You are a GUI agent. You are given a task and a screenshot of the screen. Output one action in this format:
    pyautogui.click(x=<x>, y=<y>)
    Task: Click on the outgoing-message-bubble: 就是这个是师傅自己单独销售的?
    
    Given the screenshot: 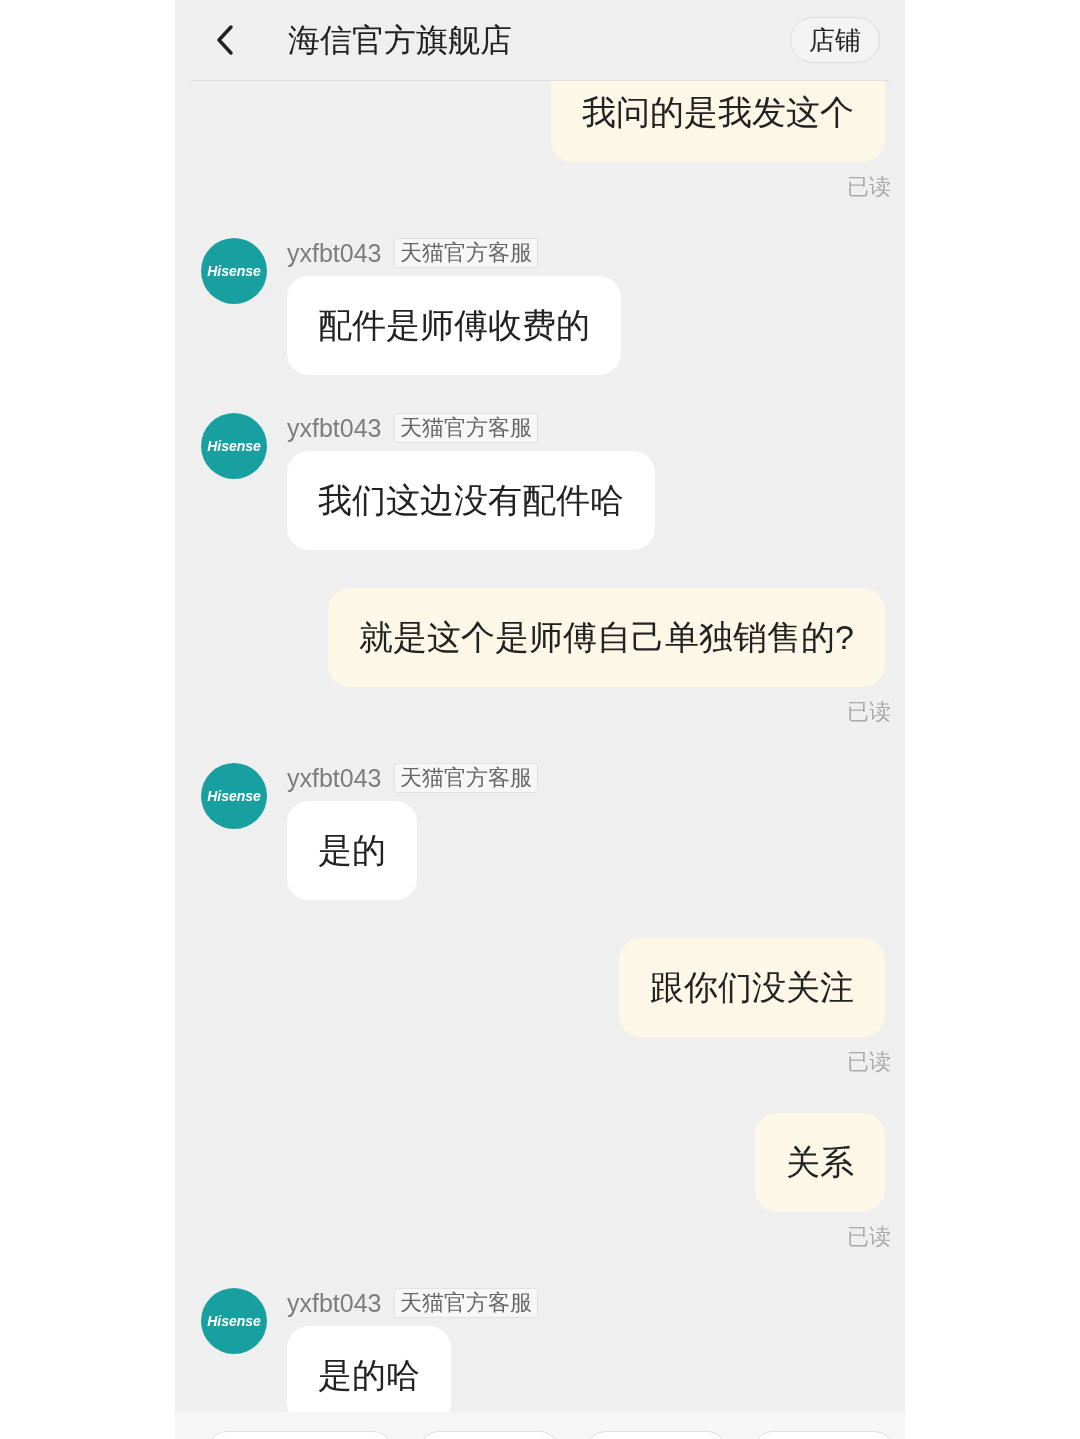 What is the action you would take?
    pyautogui.click(x=606, y=637)
    